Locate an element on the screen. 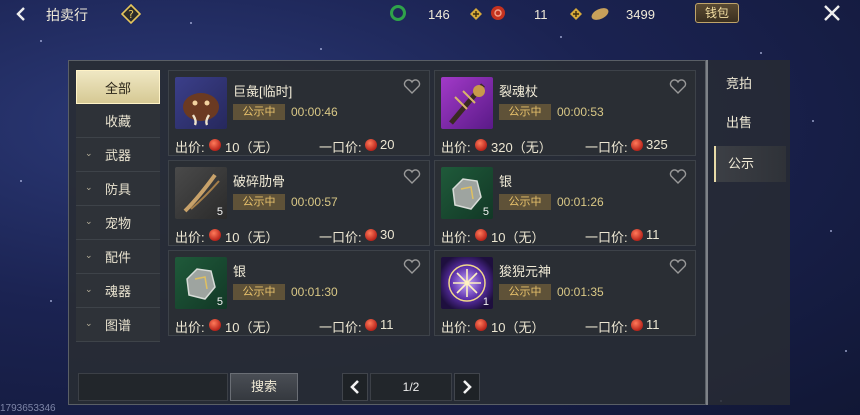 Image resolution: width=860 pixels, height=415 pixels. item-quantity: 1 is located at coordinates (485, 302).